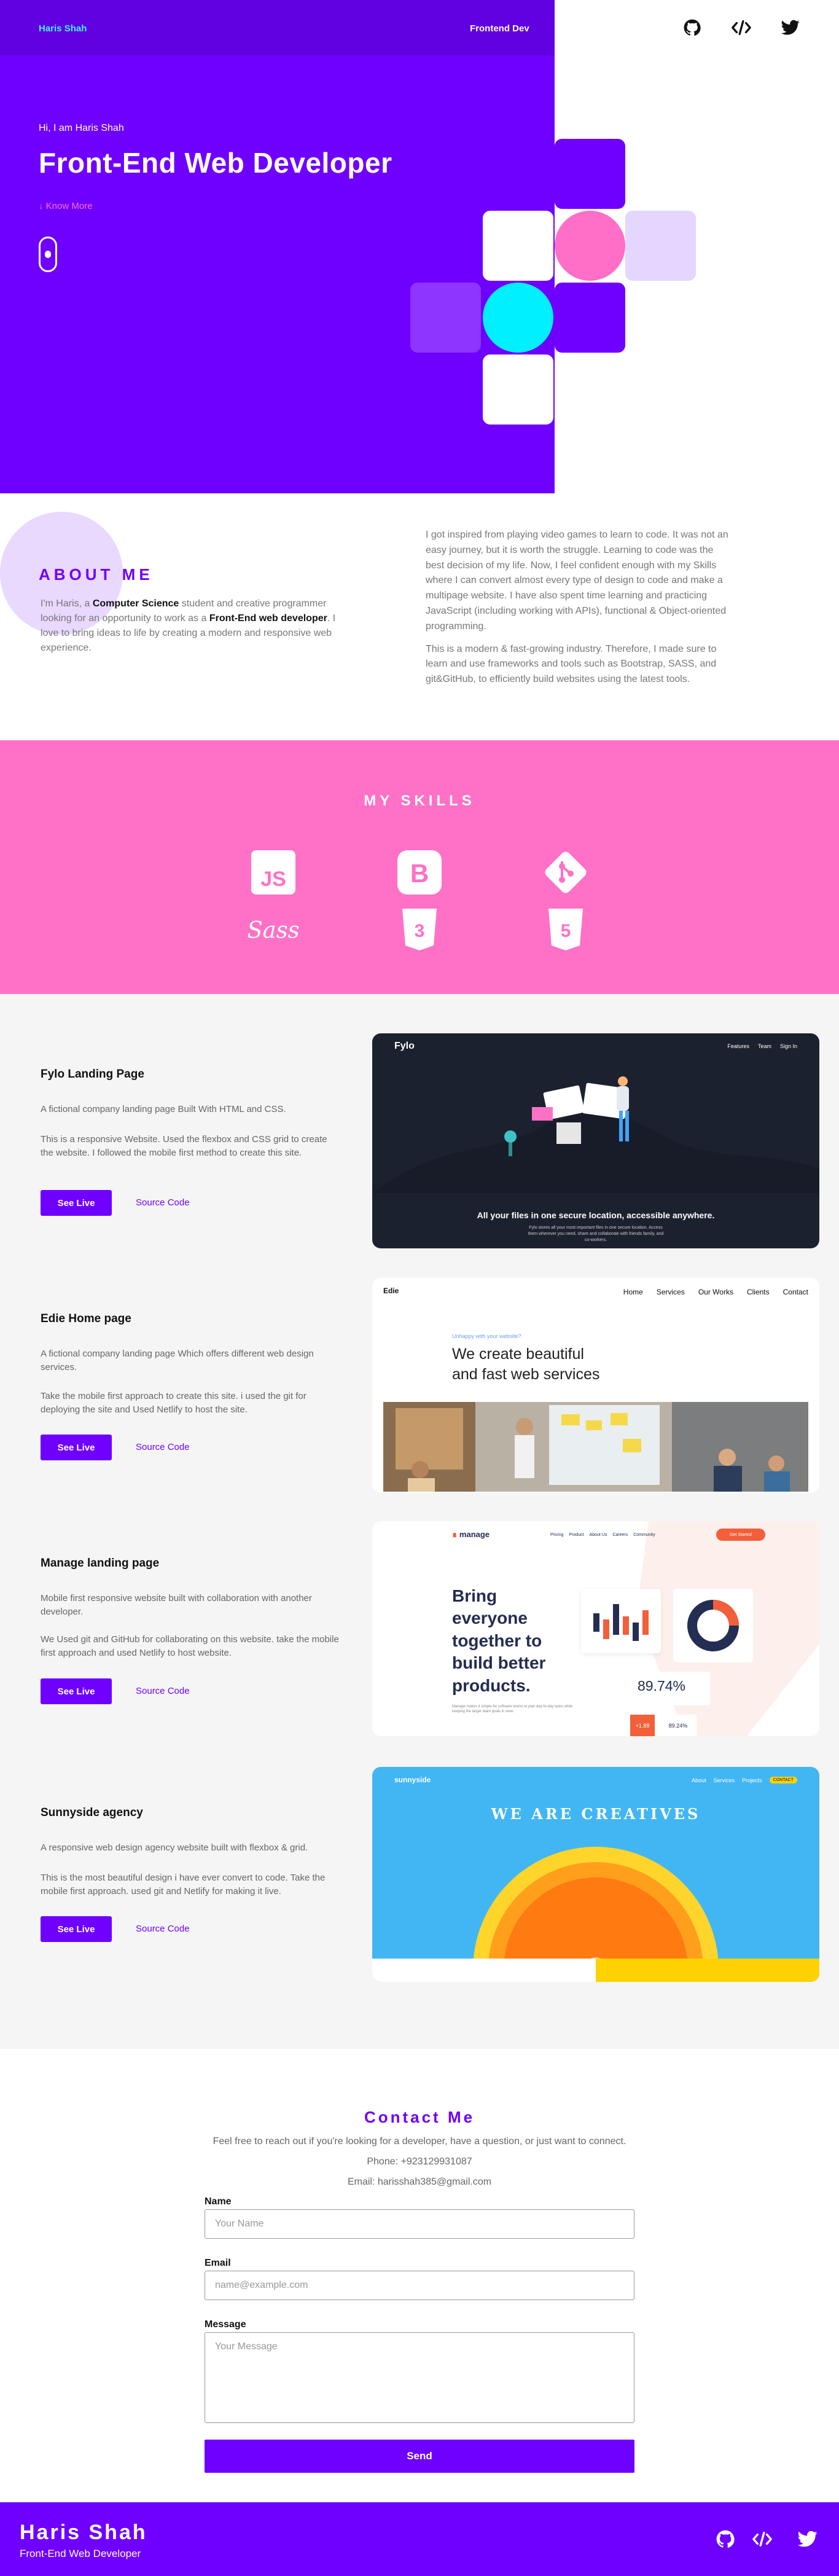  What do you see at coordinates (277, 28) in the screenshot?
I see `top-navbar: Haris Shah Frontend Dev` at bounding box center [277, 28].